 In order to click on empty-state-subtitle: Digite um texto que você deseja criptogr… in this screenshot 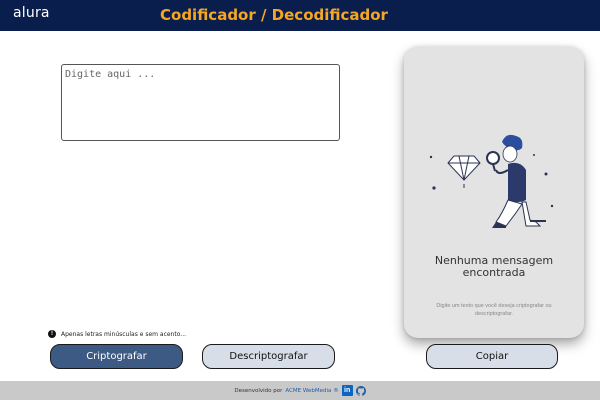, I will do `click(494, 310)`.